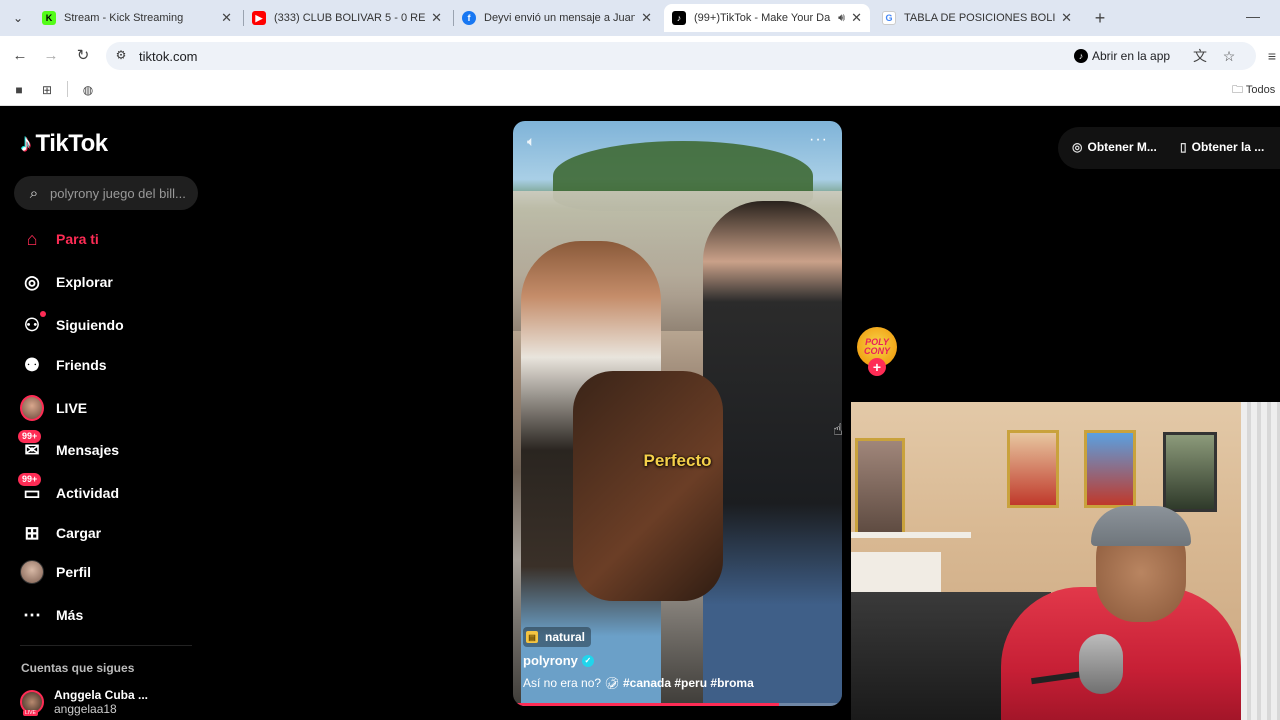 The image size is (1280, 720). I want to click on webcam-shelf, so click(911, 535).